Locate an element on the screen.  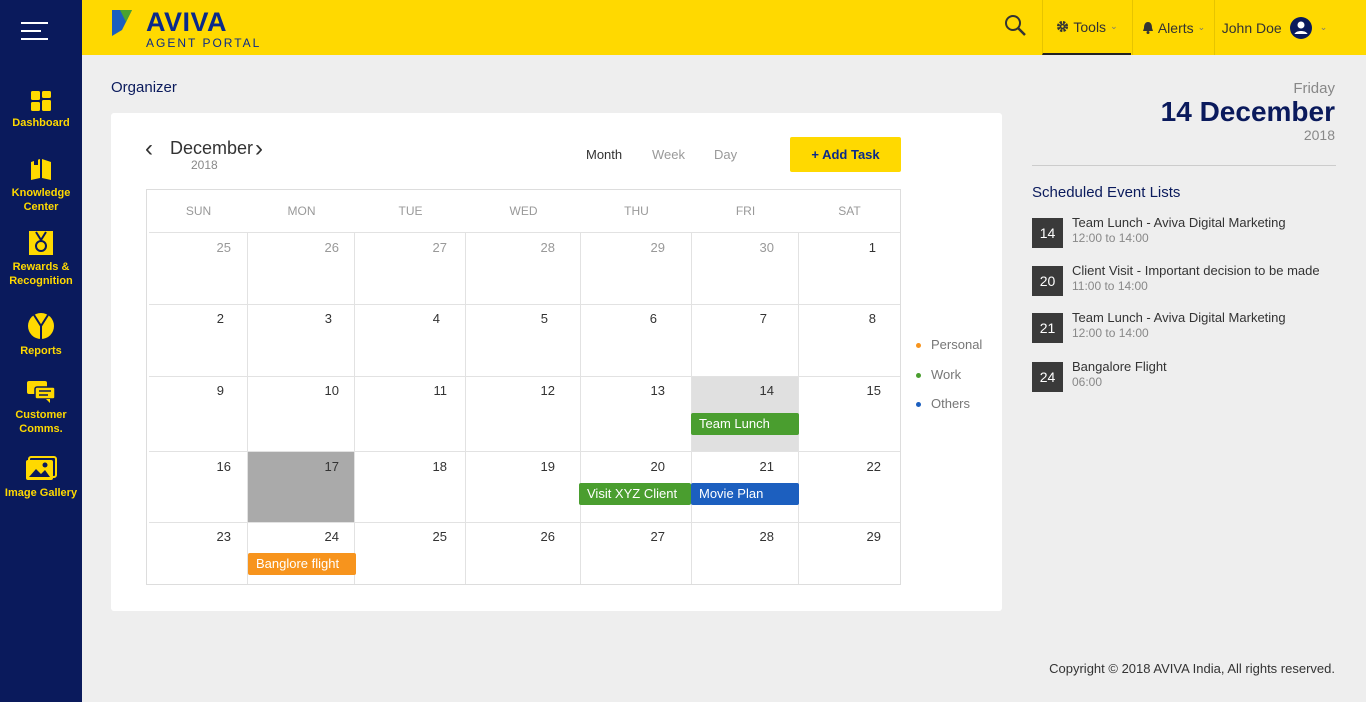
sidebar-item-label: Rewards & Recognition is located at coordinates (41, 274).